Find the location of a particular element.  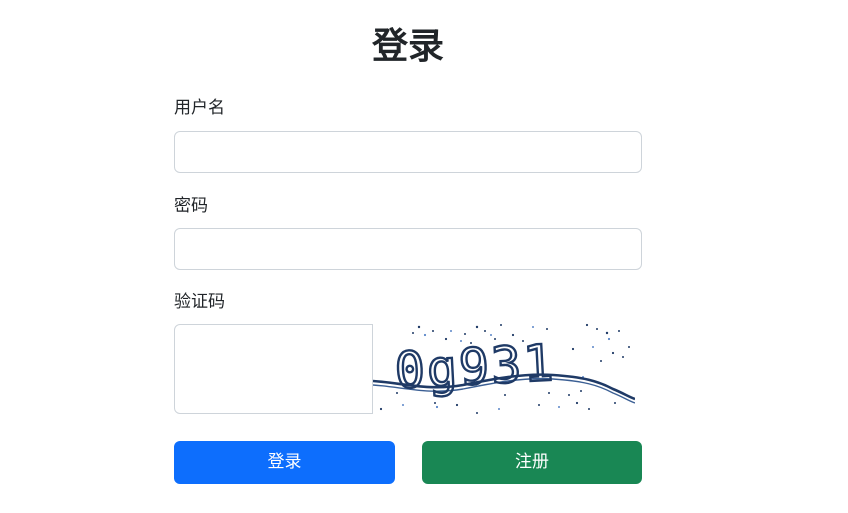

password-label: 密码 is located at coordinates (191, 206).